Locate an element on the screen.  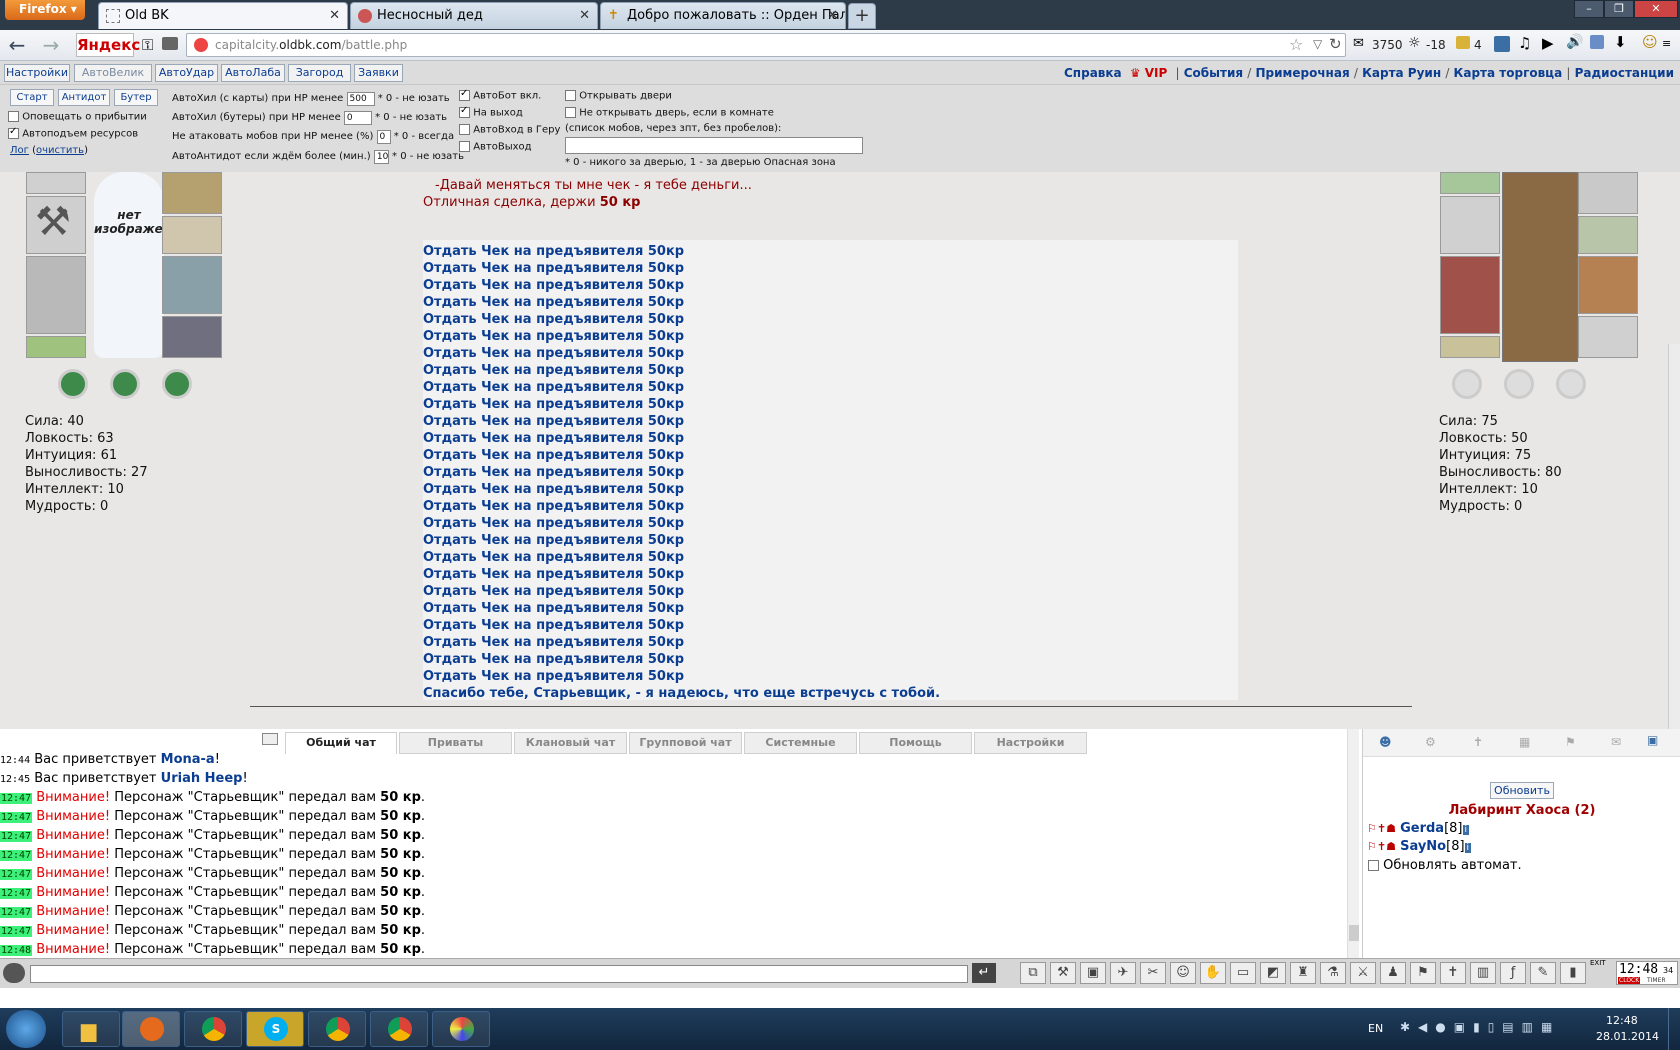
send-icon: ↵ is located at coordinates (984, 973).